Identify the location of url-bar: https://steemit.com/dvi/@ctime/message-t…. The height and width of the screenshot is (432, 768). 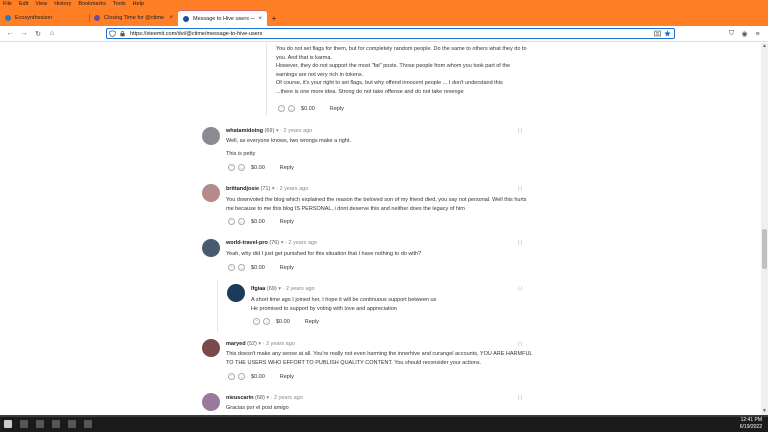
(390, 33).